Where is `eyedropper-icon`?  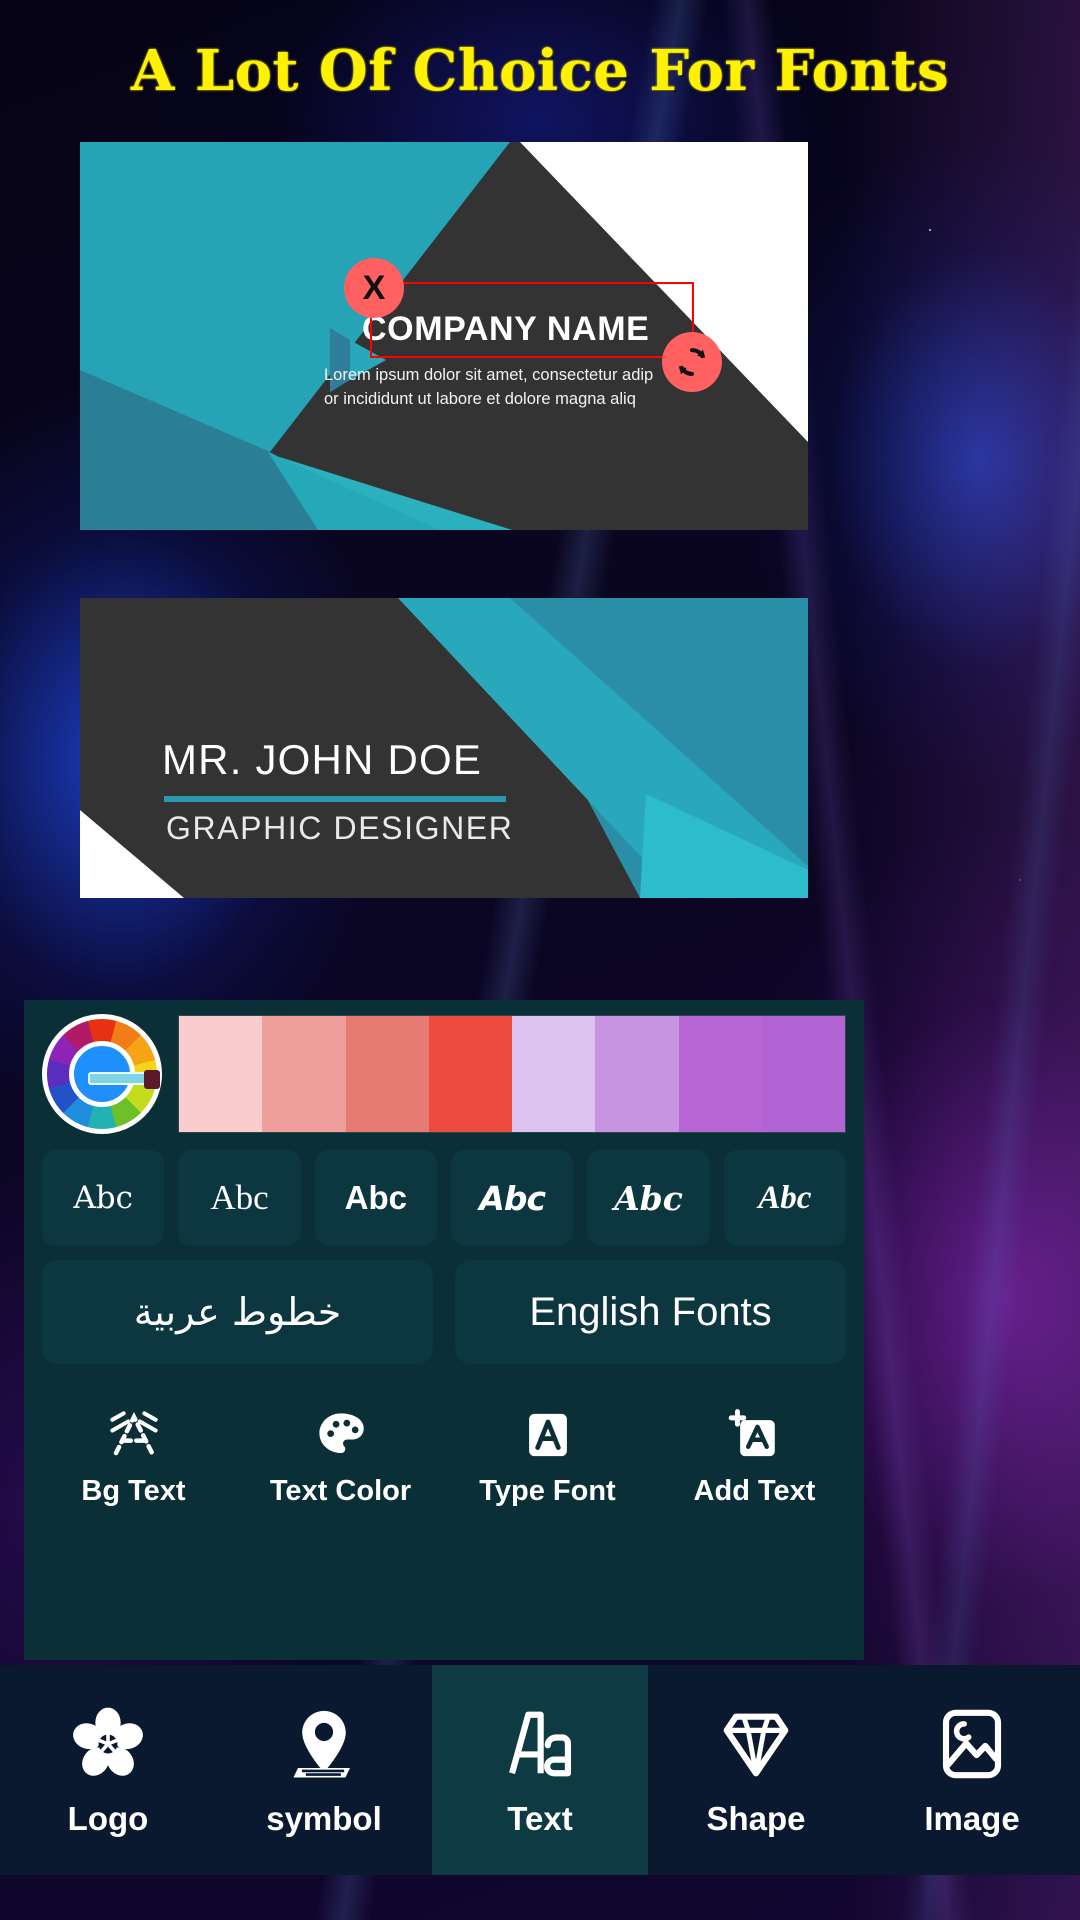
eyedropper-icon is located at coordinates (124, 1079).